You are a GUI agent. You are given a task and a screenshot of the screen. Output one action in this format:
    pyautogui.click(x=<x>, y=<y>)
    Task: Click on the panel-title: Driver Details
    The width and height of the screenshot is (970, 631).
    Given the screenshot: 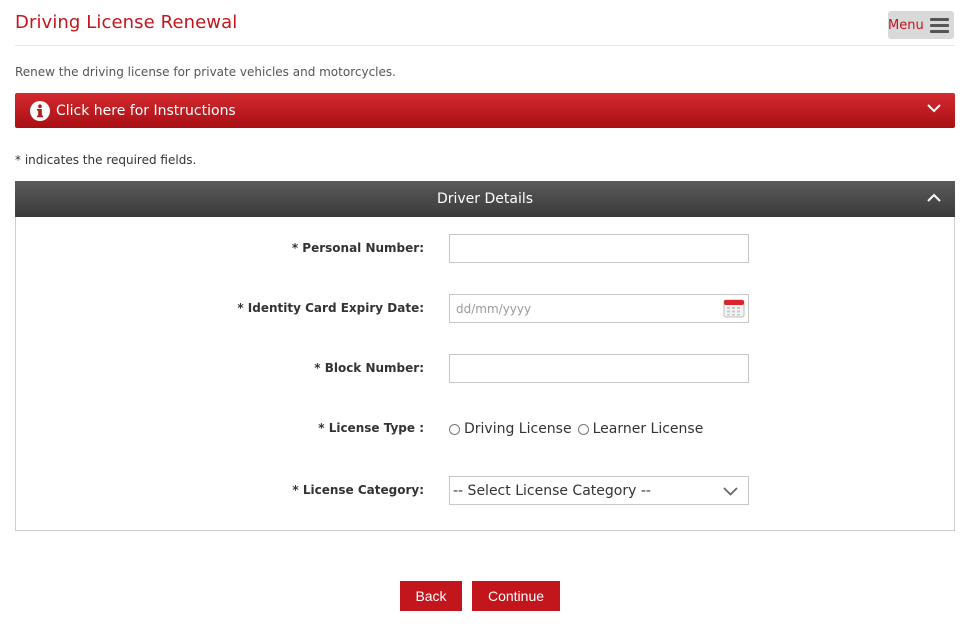 What is the action you would take?
    pyautogui.click(x=485, y=199)
    